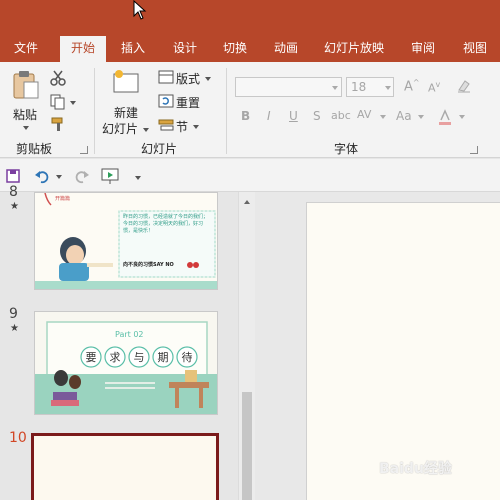 This screenshot has height=500, width=500. Describe the element at coordinates (18, 438) in the screenshot. I see `slide-number: 10` at that location.